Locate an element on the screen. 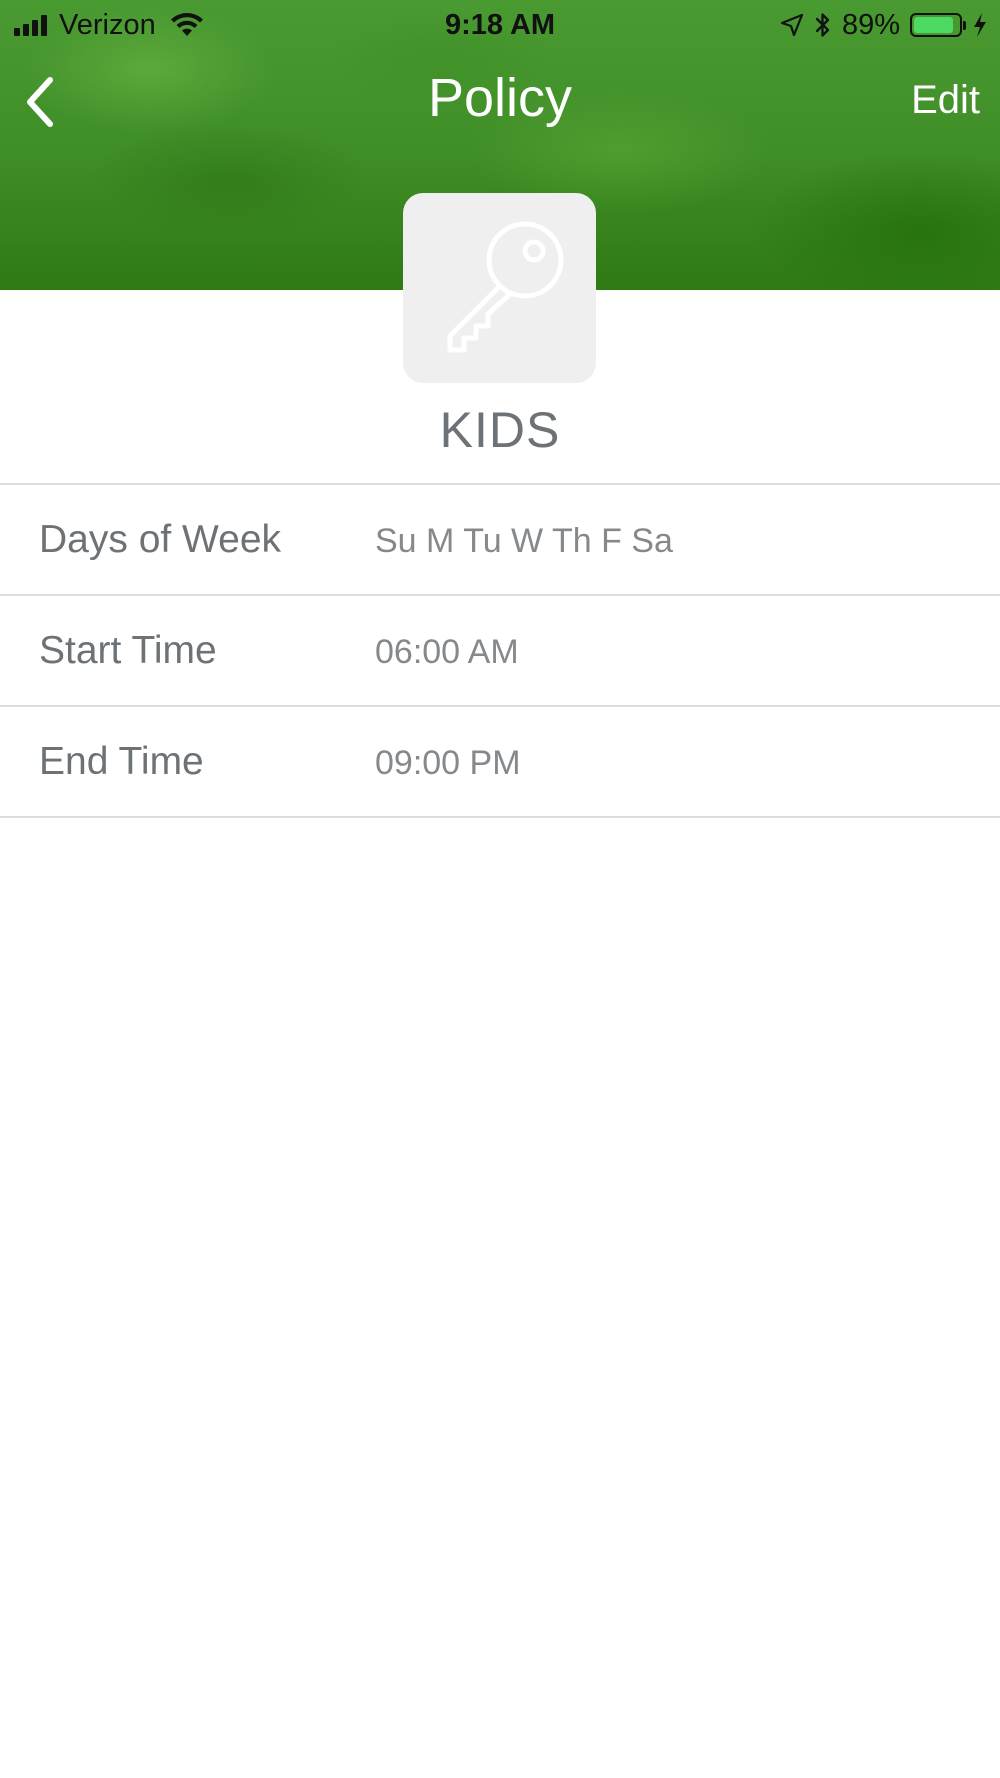  battery-percent: 89% is located at coordinates (870, 25).